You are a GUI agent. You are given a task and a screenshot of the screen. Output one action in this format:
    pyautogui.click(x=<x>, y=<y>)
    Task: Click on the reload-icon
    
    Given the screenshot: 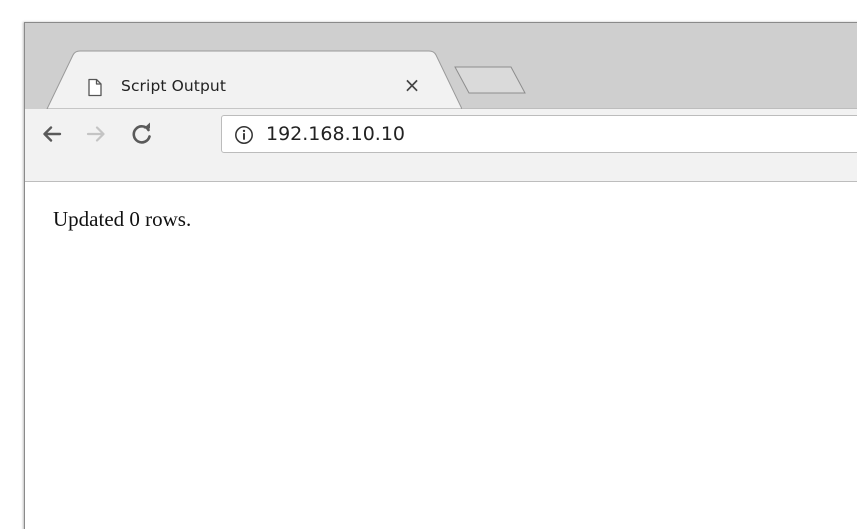 What is the action you would take?
    pyautogui.click(x=142, y=134)
    